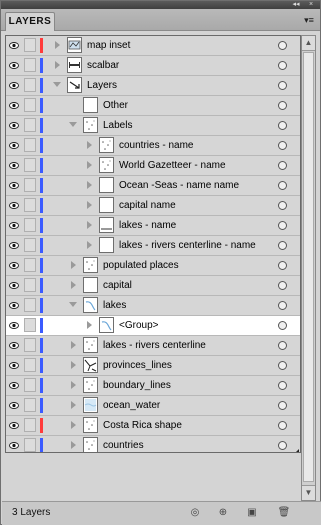  Describe the element at coordinates (147, 205) in the screenshot. I see `layer-name: capital name` at that location.